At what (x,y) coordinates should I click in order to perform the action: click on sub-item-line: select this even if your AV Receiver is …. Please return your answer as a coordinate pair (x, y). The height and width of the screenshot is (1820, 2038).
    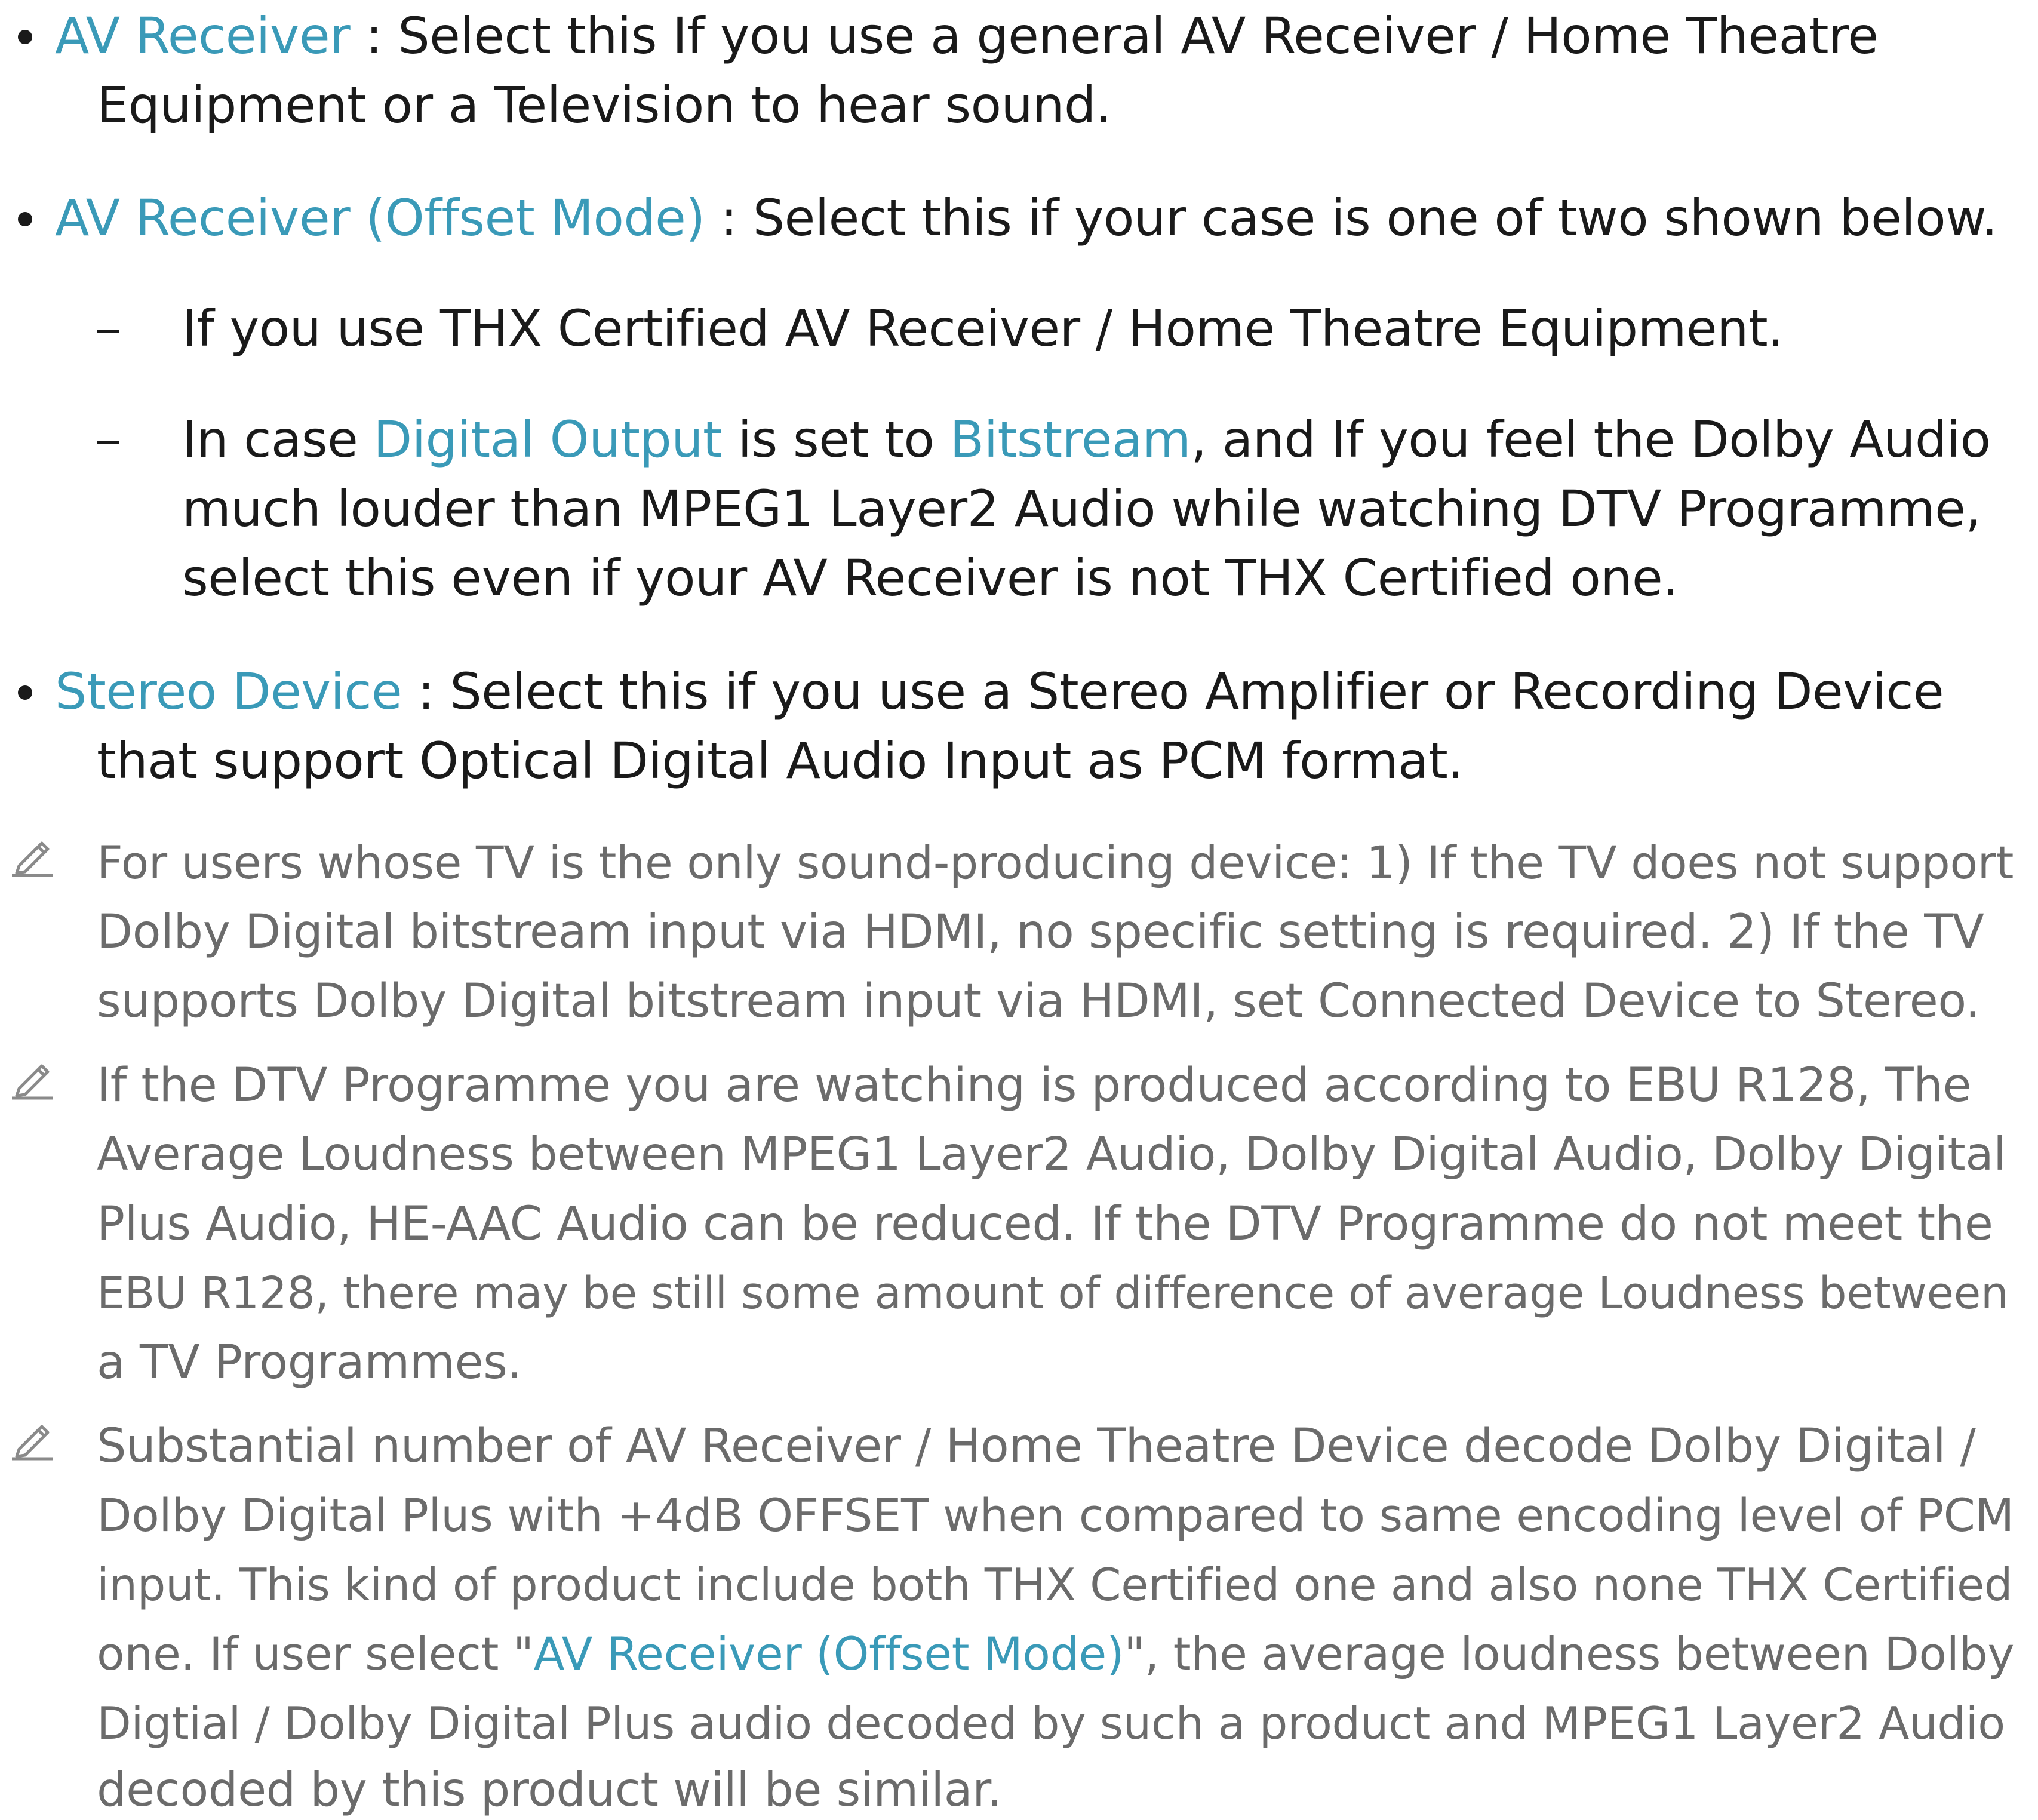
    Looking at the image, I should click on (930, 578).